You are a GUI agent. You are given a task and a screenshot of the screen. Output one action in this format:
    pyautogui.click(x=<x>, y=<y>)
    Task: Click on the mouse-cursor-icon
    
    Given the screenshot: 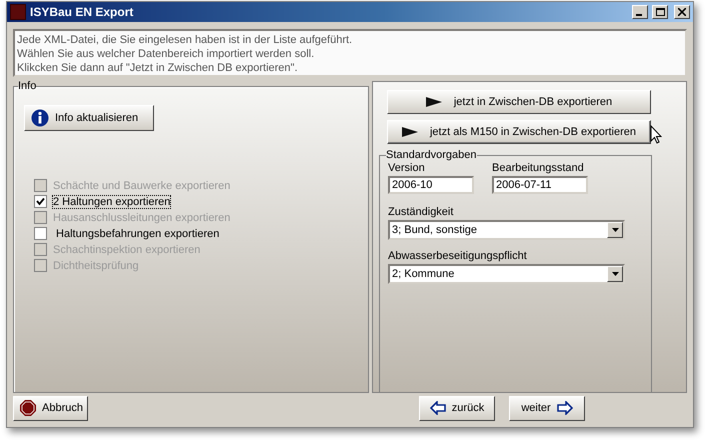 What is the action you would take?
    pyautogui.click(x=656, y=134)
    